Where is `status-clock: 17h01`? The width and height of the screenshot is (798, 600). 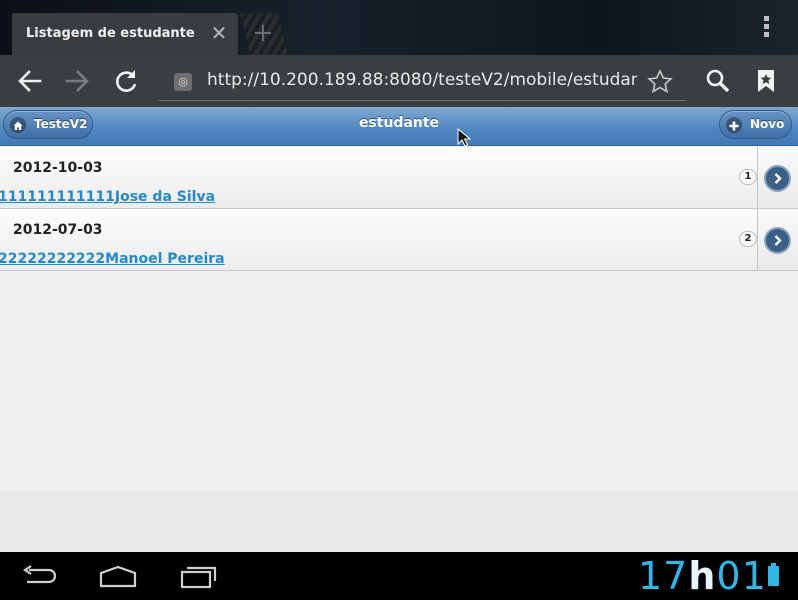
status-clock: 17h01 is located at coordinates (702, 576).